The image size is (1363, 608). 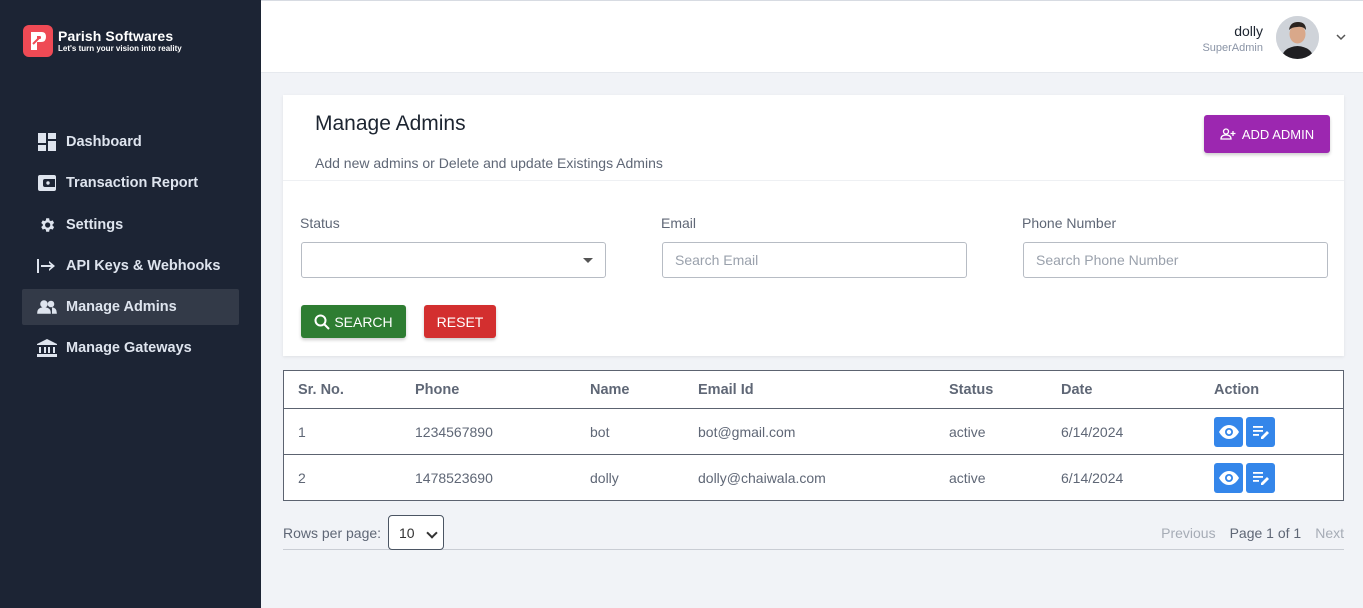 I want to click on arrow-to-bar-icon, so click(x=47, y=266).